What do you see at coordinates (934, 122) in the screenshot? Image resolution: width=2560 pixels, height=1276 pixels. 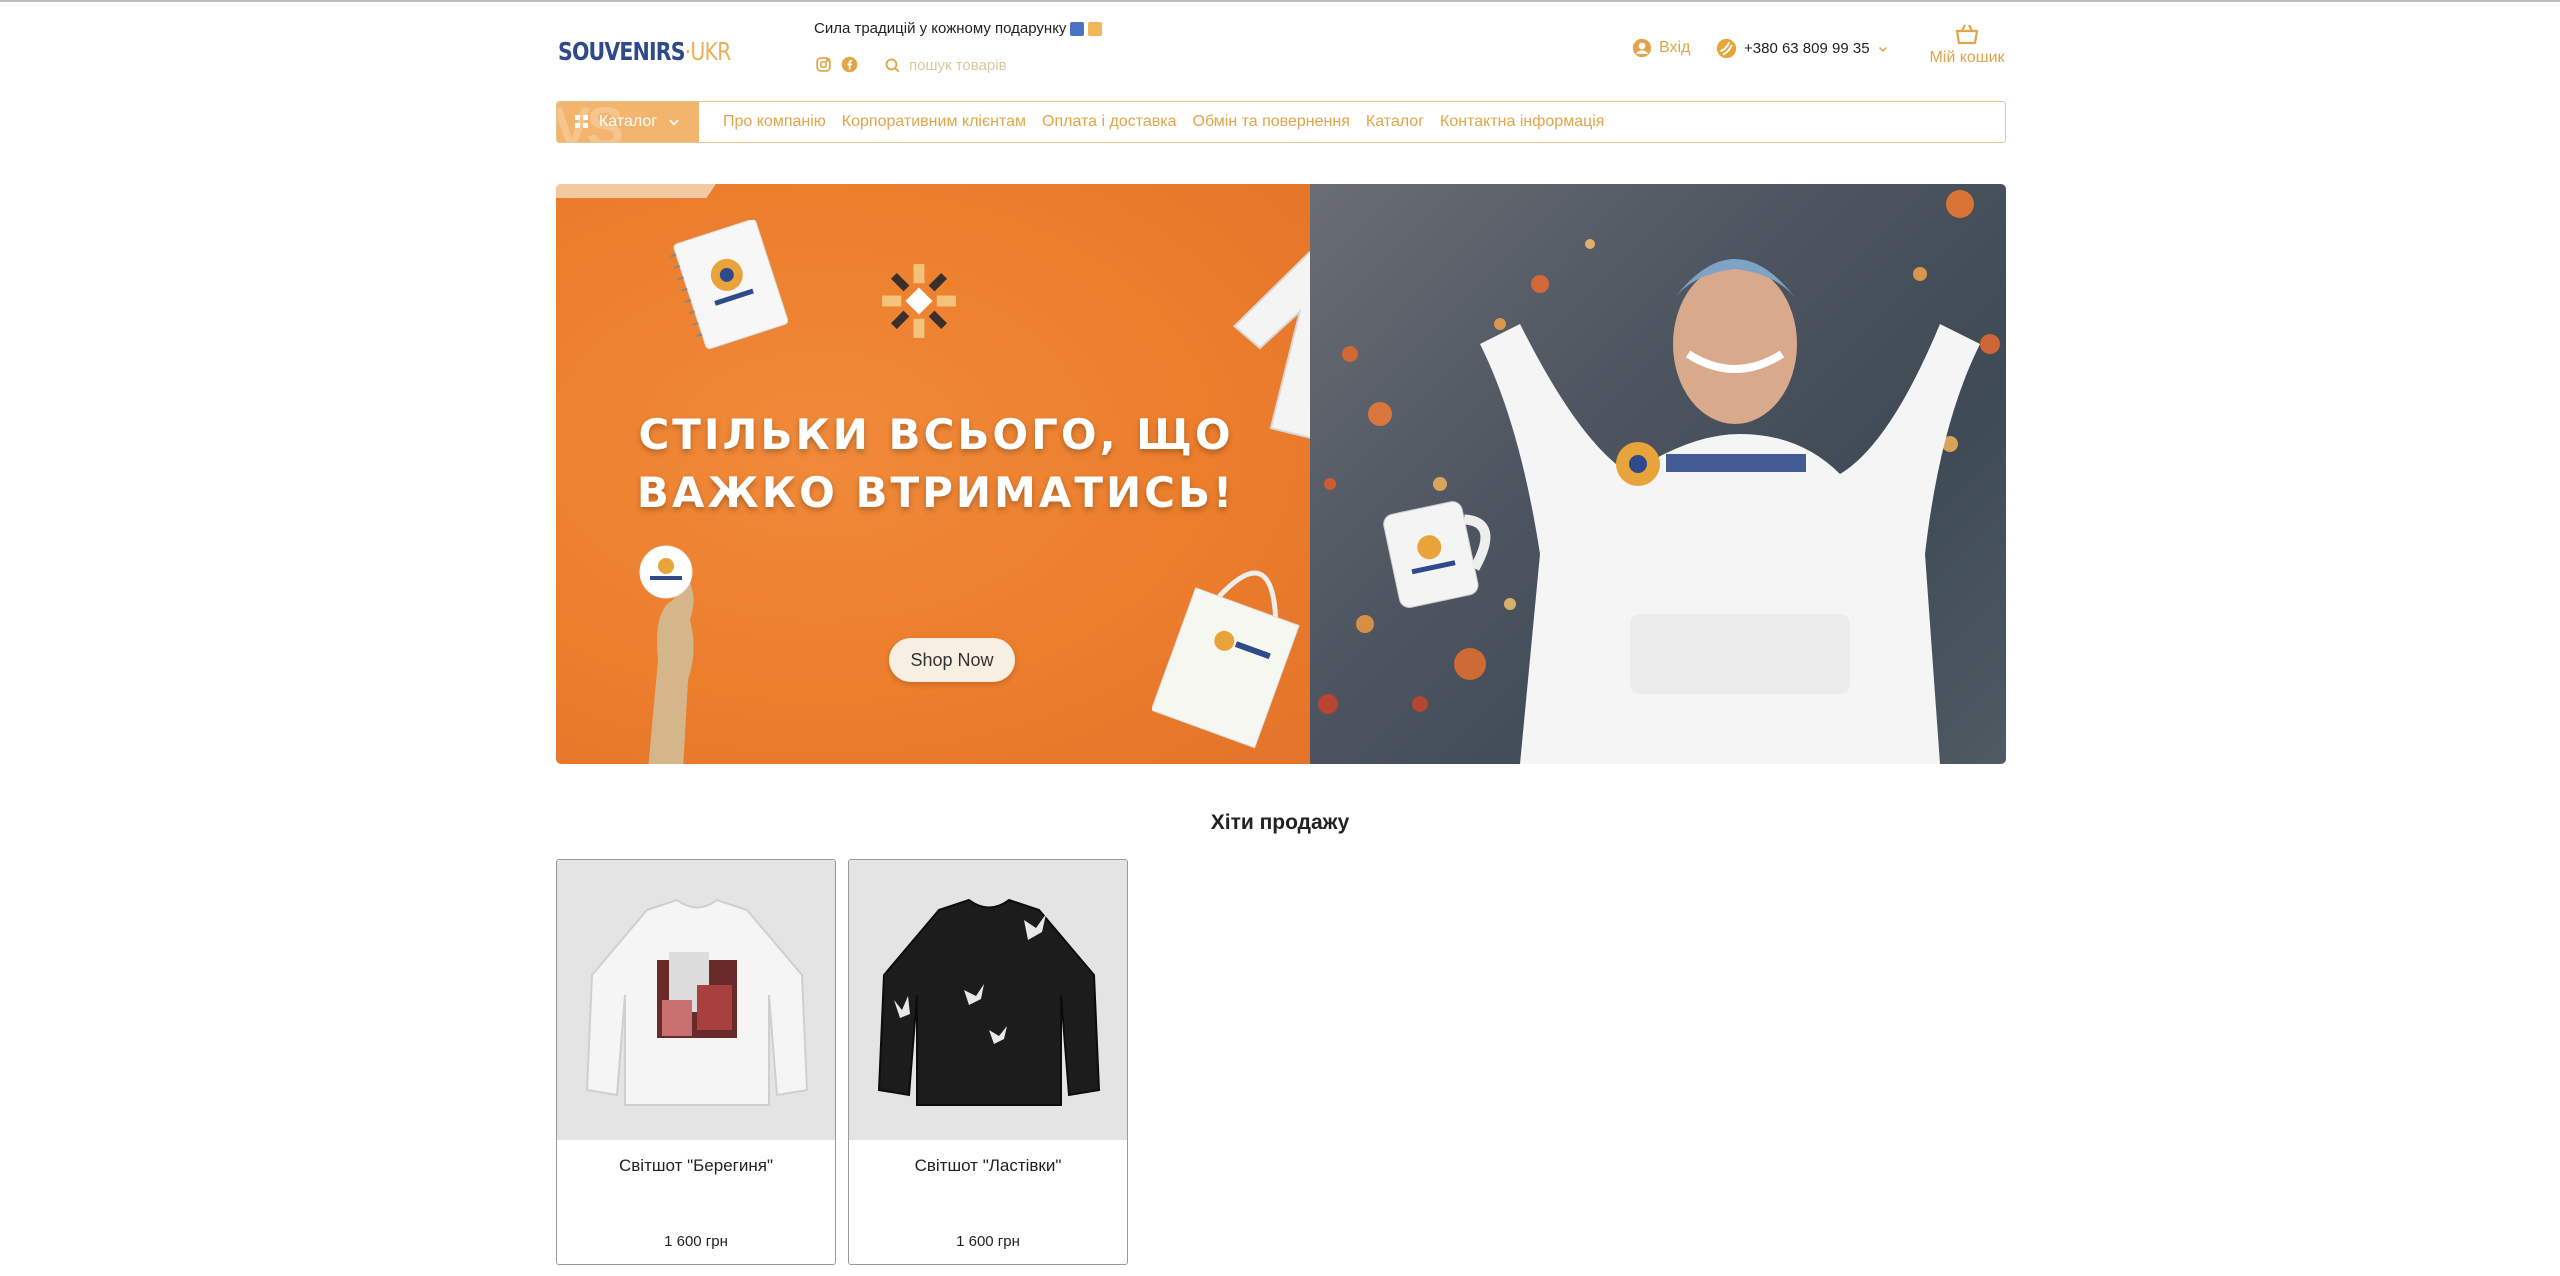 I see `nav-link-corporate: Корпоративним клієнтам` at bounding box center [934, 122].